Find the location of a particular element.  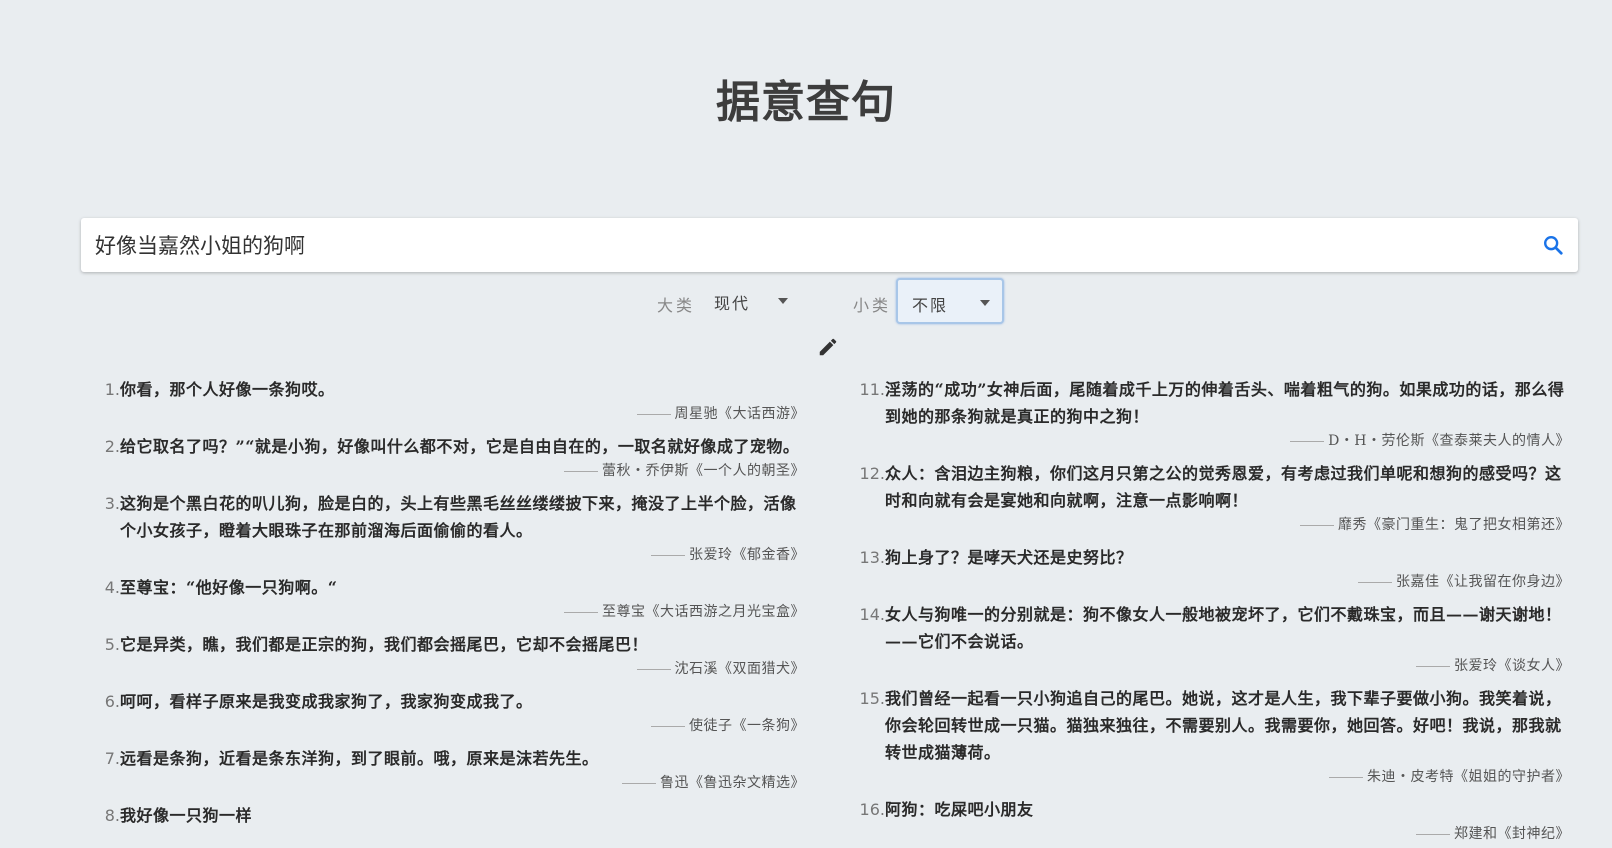

item-number: 14. is located at coordinates (872, 614).